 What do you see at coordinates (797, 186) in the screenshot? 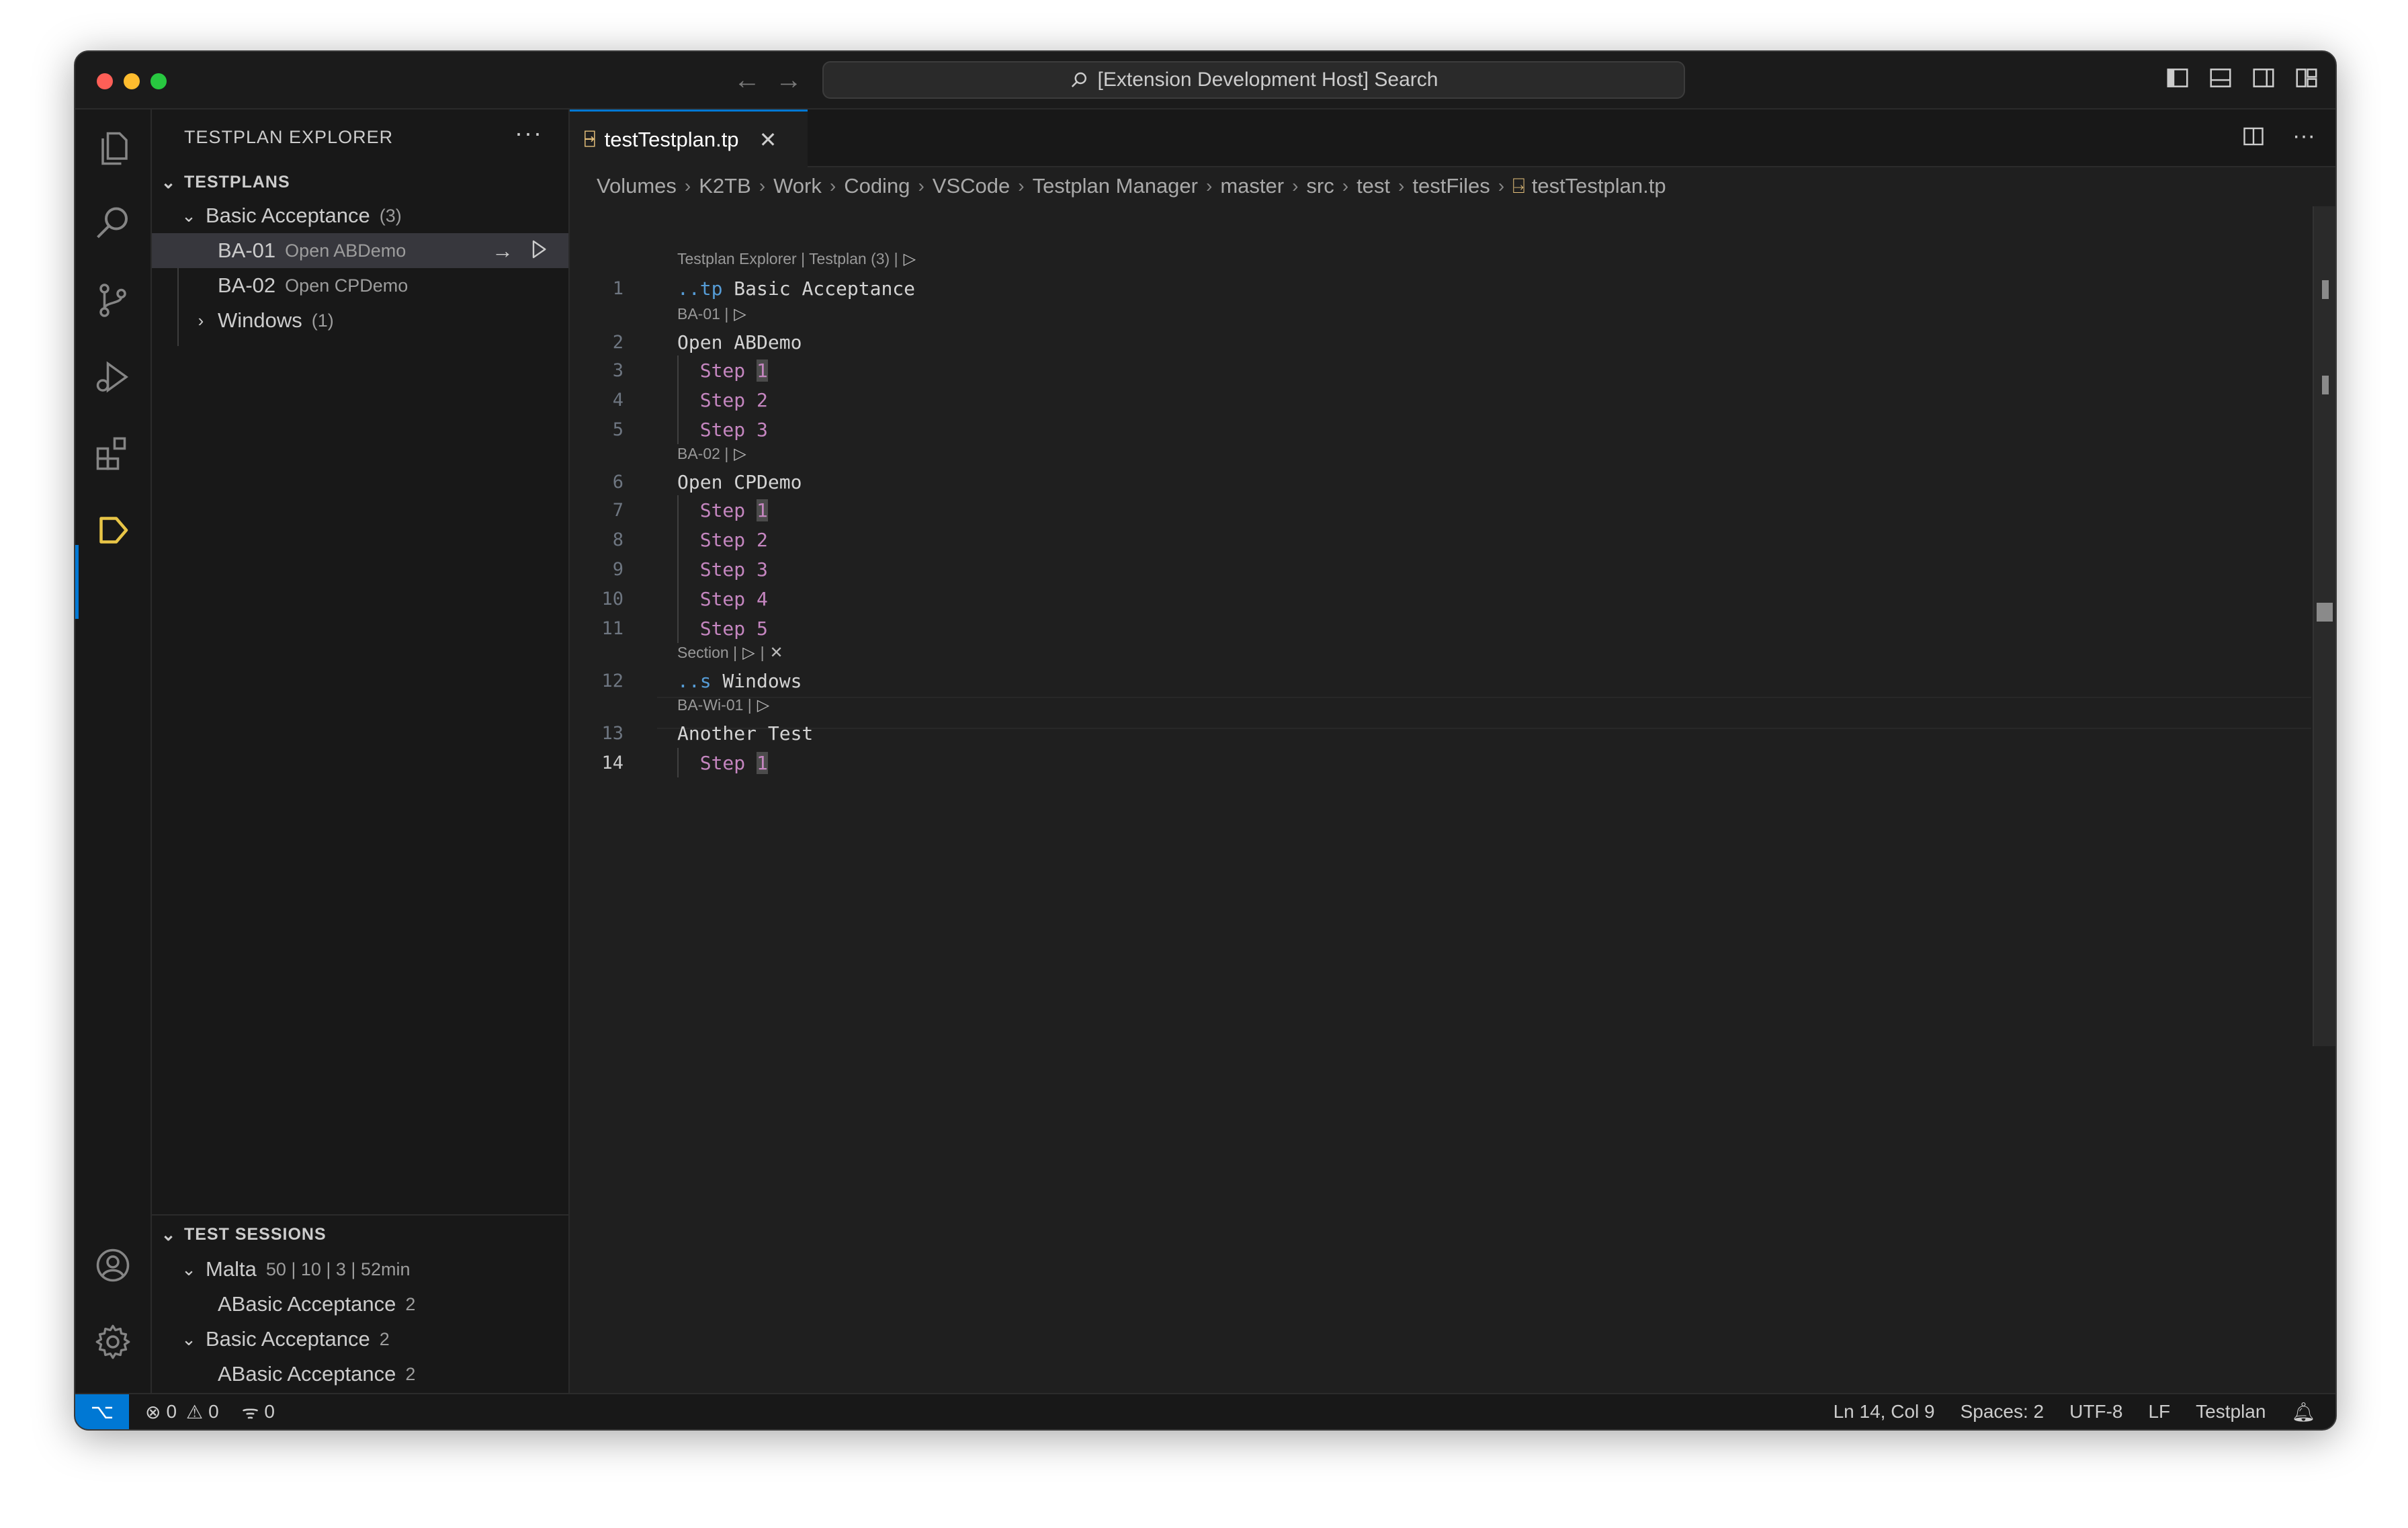
I see `breadcrumb-item: Work` at bounding box center [797, 186].